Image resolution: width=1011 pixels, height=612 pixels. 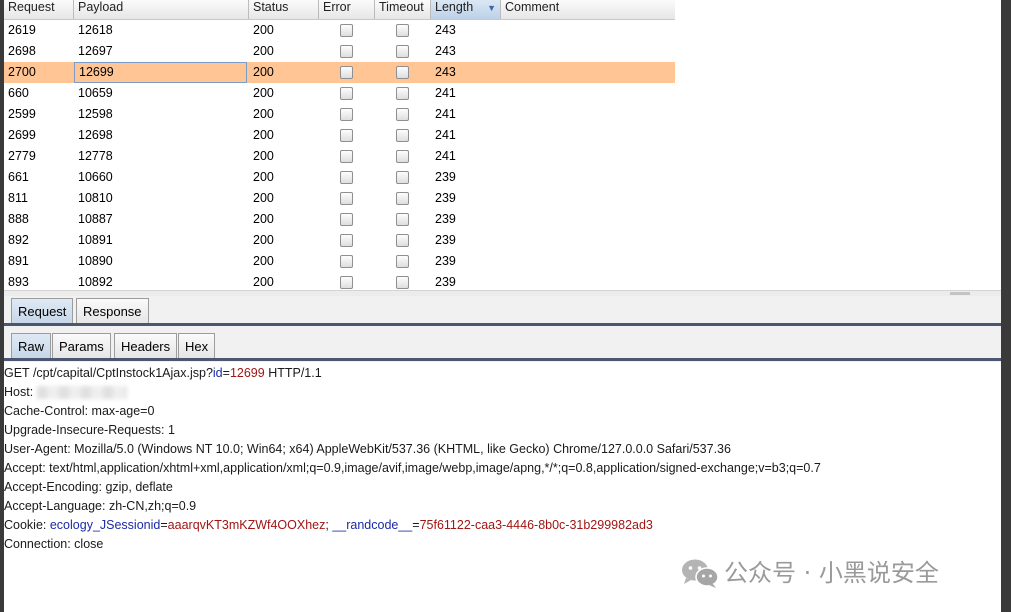 I want to click on table-row: 892 10891 200 239, so click(x=339, y=240).